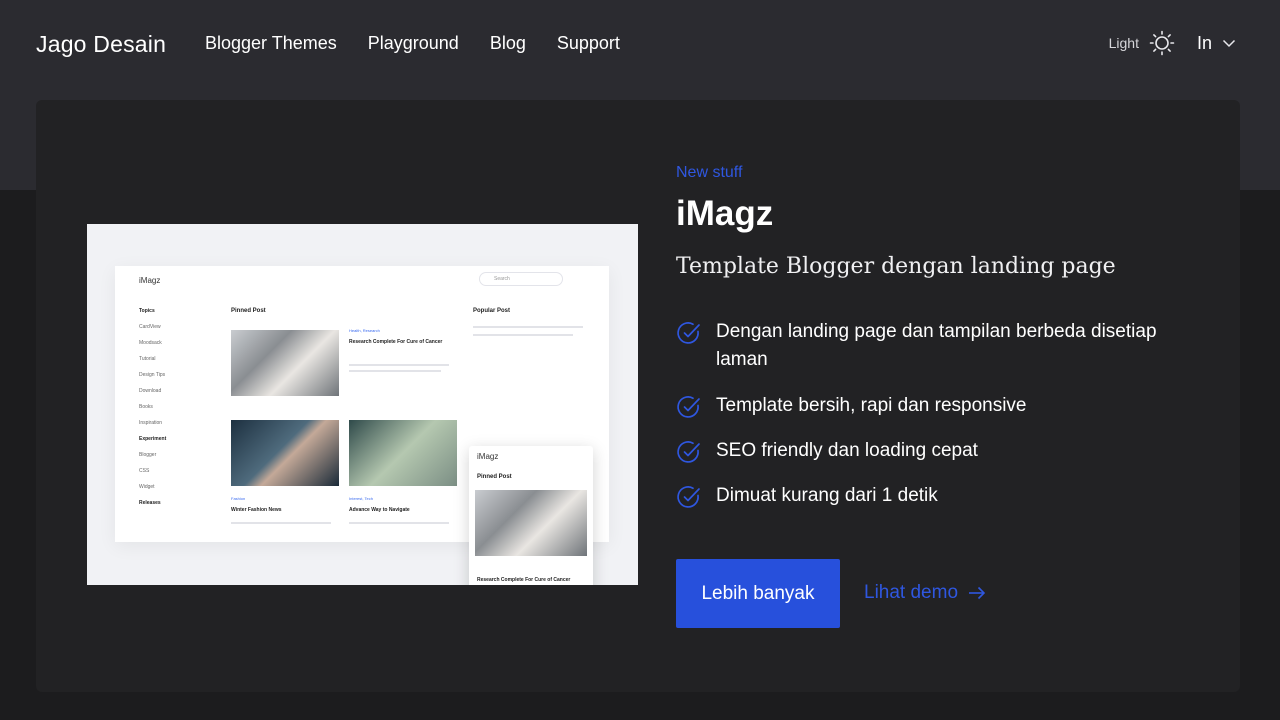  I want to click on preview-post-title: Winter Fashion News, so click(256, 510).